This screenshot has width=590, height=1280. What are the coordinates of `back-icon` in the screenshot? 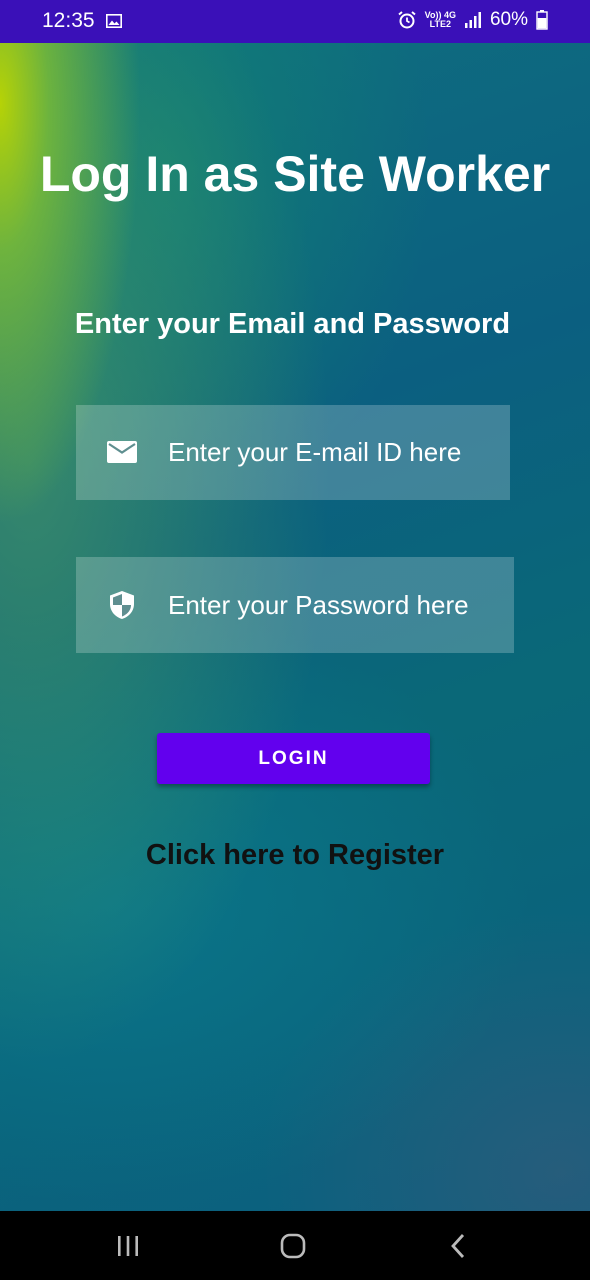 It's located at (458, 1245).